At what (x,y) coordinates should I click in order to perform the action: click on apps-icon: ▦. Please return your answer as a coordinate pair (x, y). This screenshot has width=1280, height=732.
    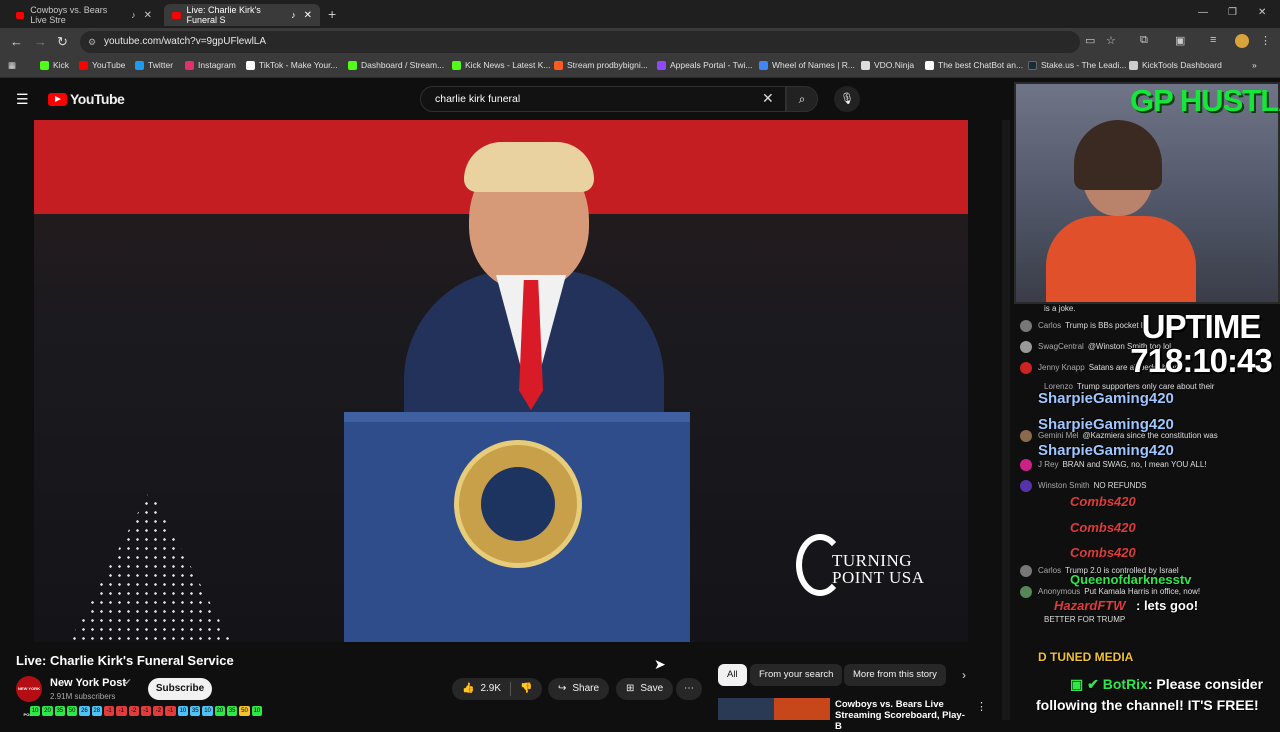
    Looking at the image, I should click on (12, 65).